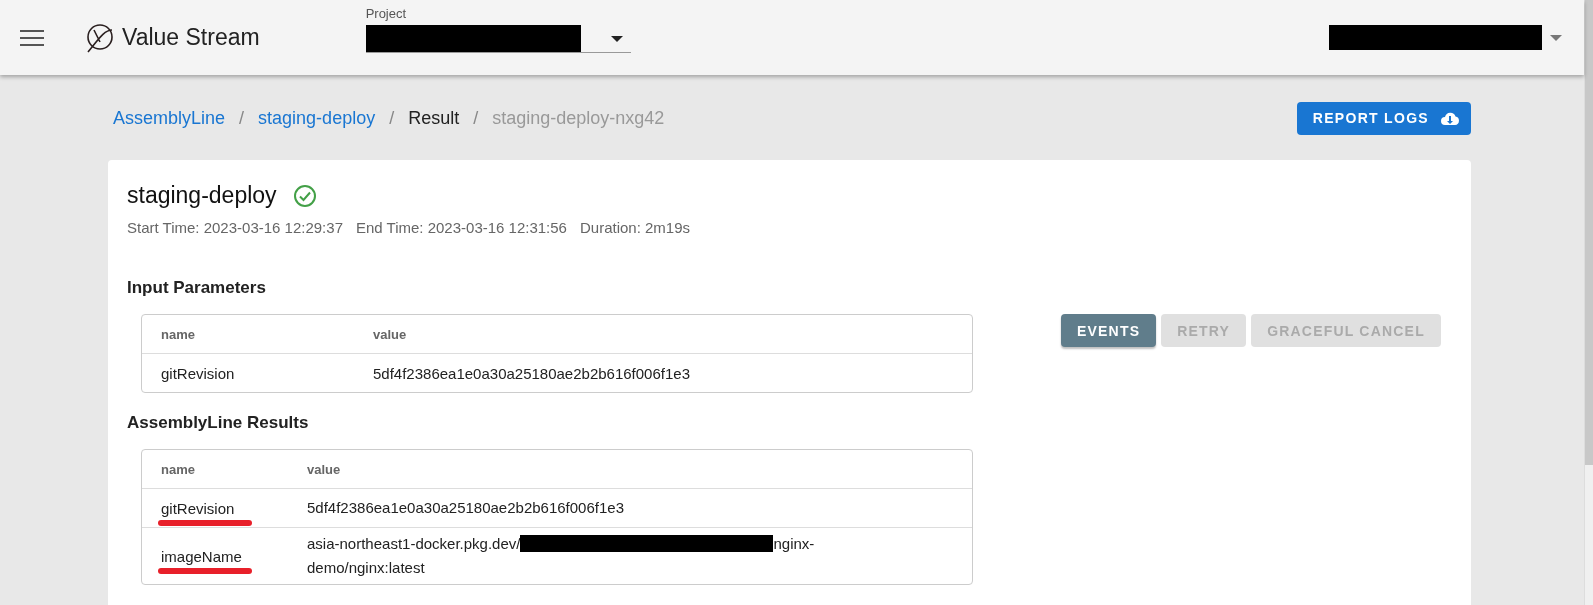  I want to click on section-heading: AssemblyLine Results, so click(218, 423).